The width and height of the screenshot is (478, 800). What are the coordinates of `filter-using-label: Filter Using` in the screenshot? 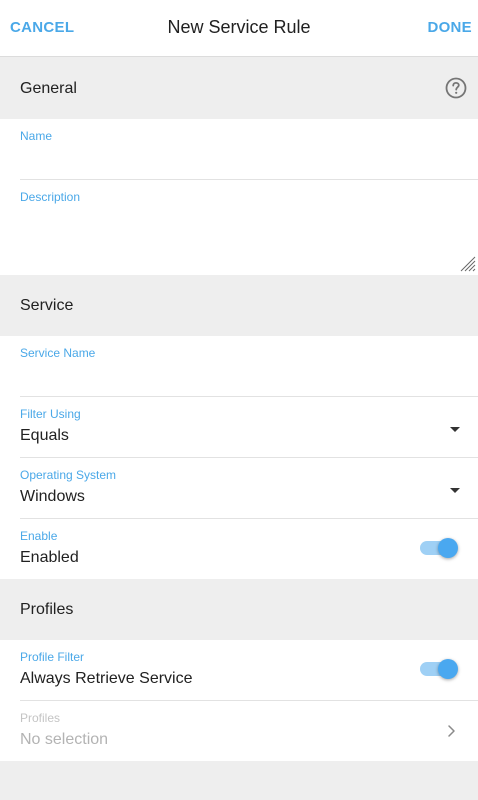 It's located at (50, 414).